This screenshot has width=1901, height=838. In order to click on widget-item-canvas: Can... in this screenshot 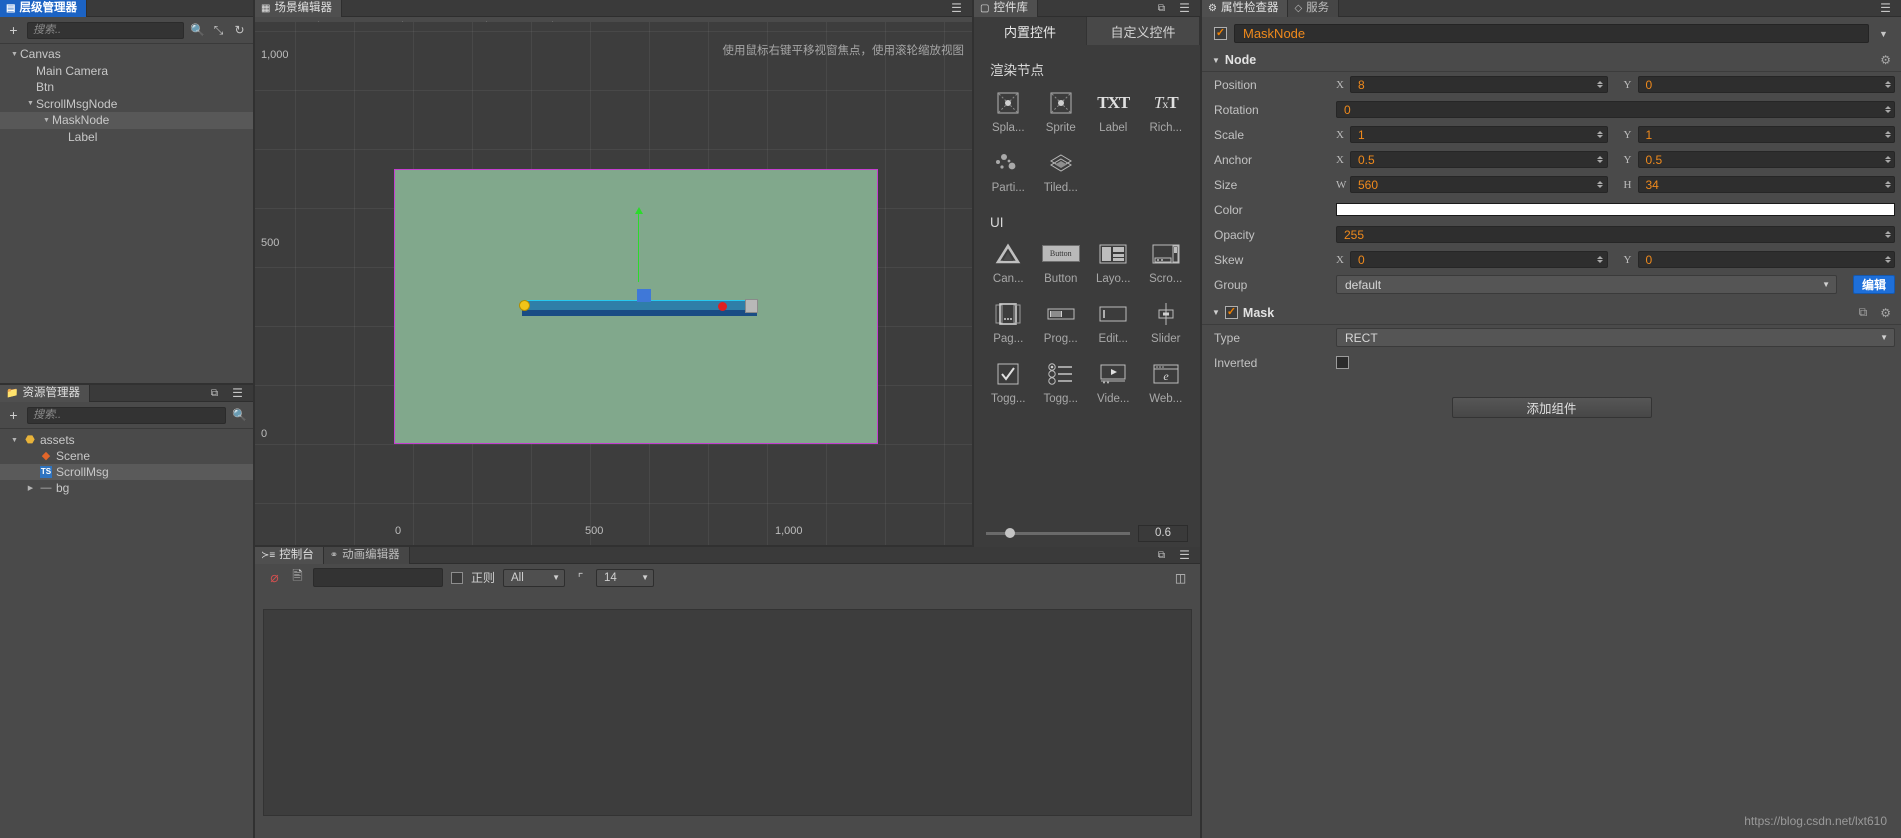, I will do `click(1008, 266)`.